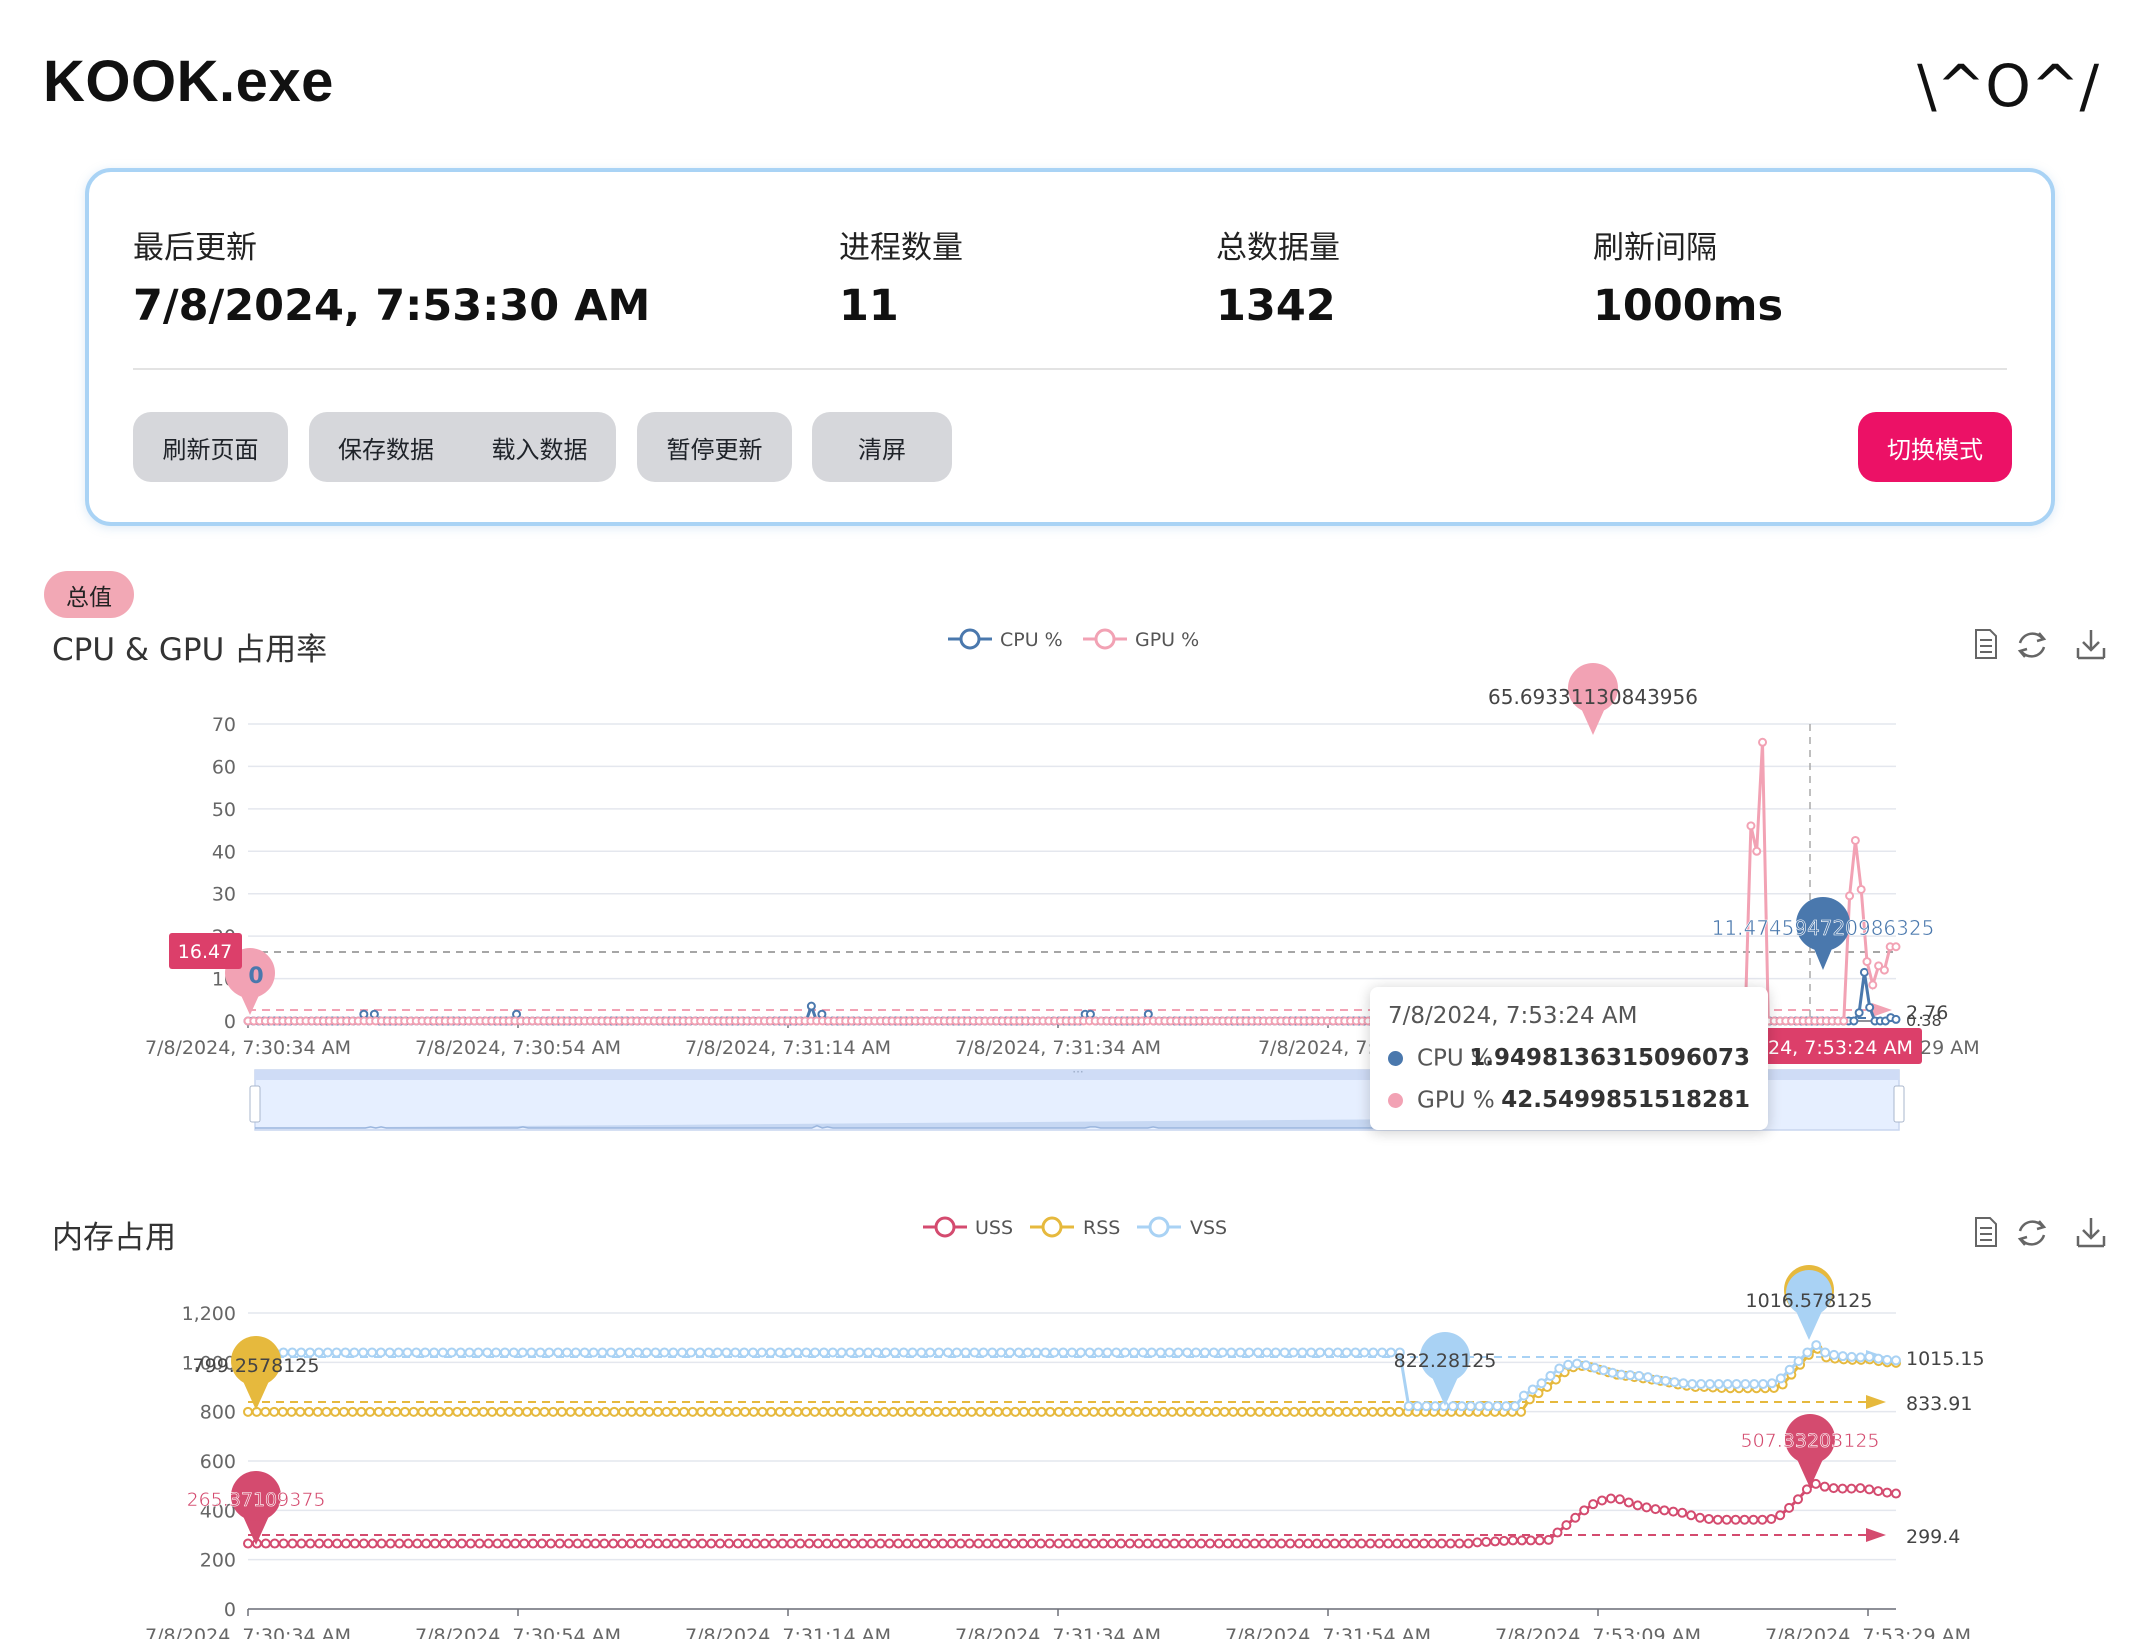 Image resolution: width=2143 pixels, height=1639 pixels. Describe the element at coordinates (1073, 639) in the screenshot. I see `cpu-gpu-legend: CPU % GPU %` at that location.